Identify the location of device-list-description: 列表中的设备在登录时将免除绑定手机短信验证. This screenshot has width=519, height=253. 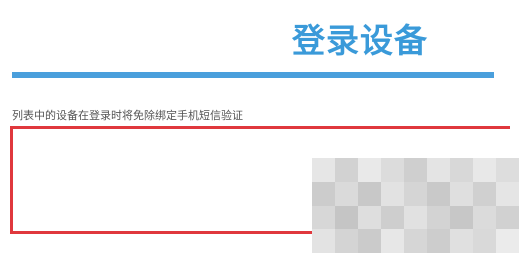
(127, 115).